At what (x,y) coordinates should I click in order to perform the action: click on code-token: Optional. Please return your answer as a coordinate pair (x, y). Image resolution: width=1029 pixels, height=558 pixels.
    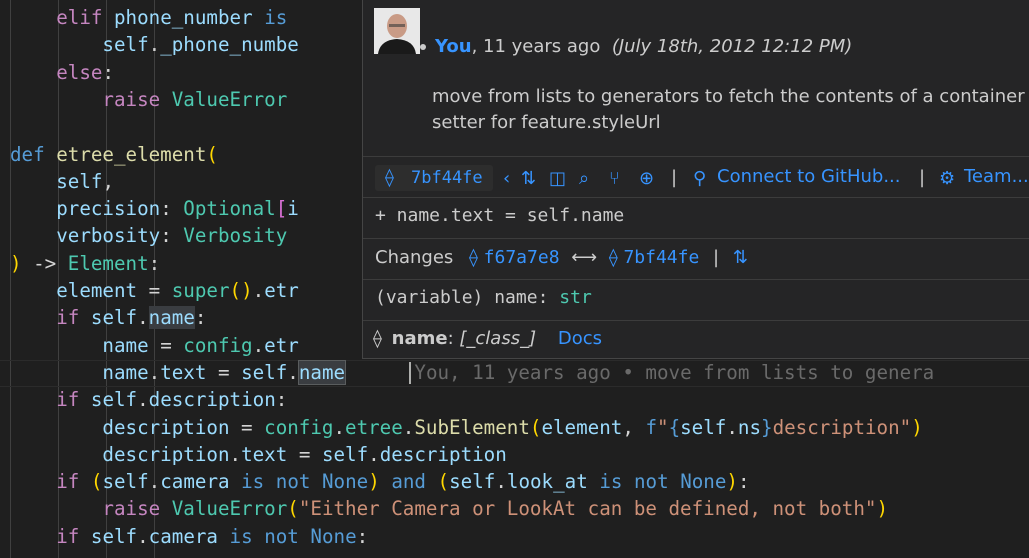
    Looking at the image, I should click on (229, 209).